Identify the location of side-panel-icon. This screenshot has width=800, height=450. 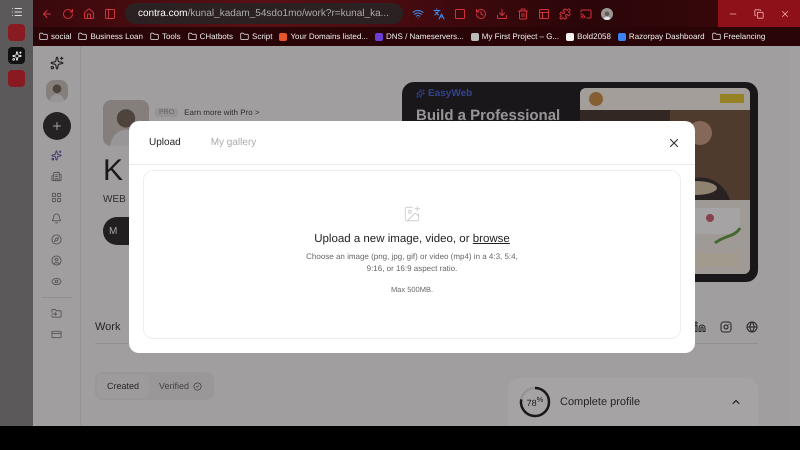
(110, 14).